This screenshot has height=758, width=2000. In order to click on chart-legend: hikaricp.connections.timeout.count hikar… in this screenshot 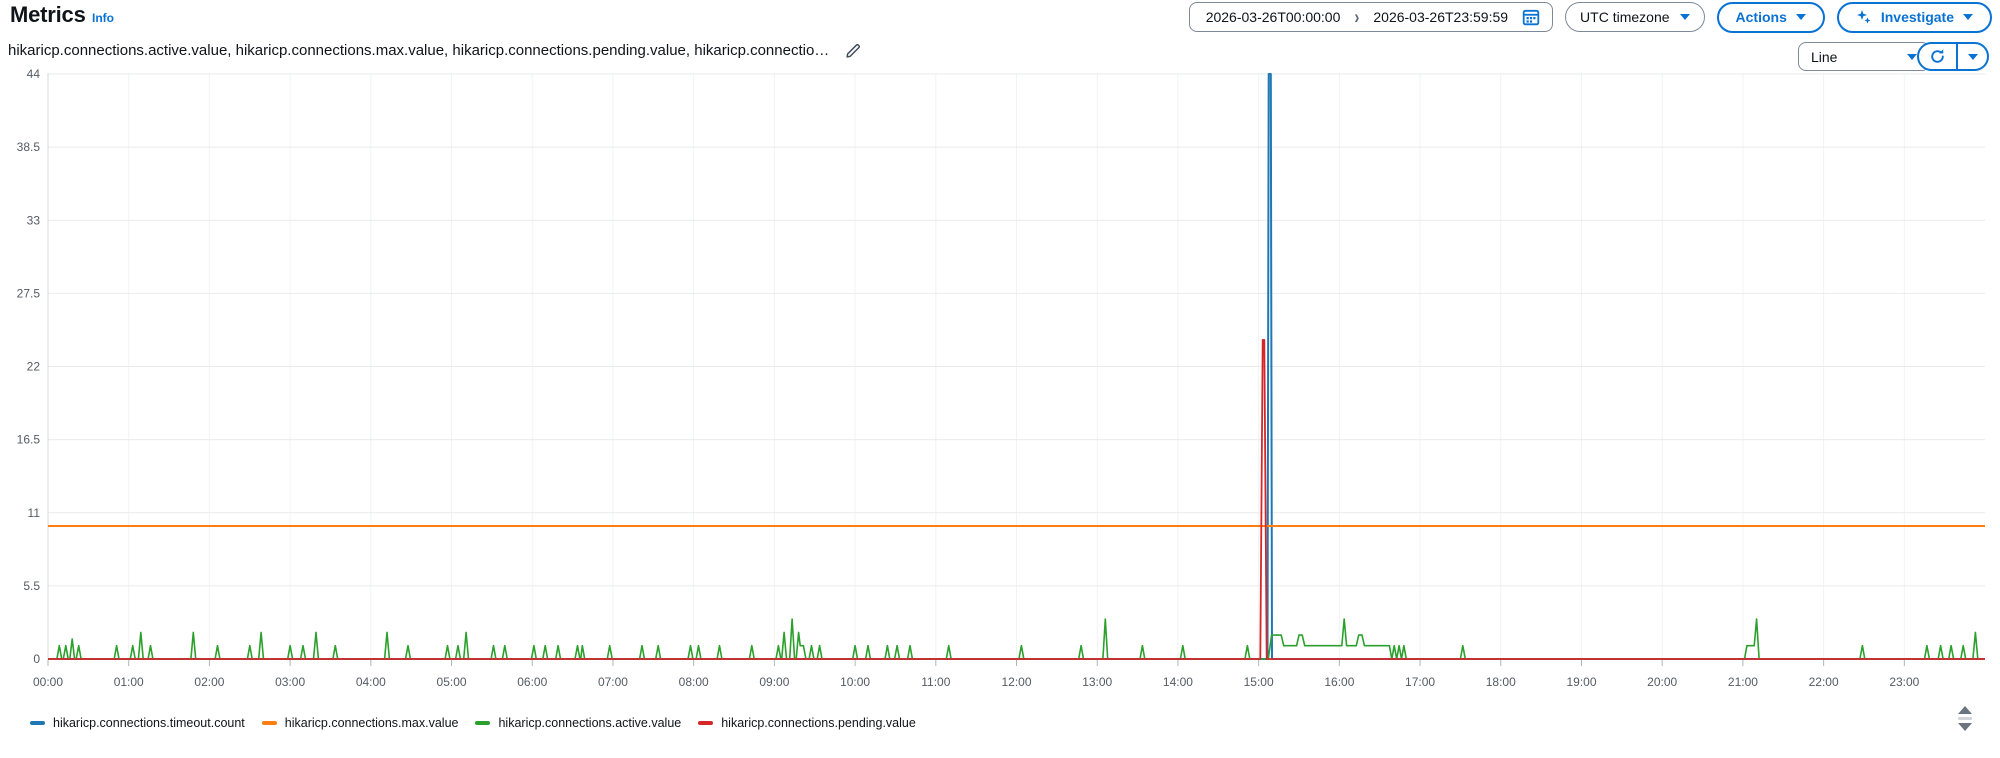, I will do `click(473, 723)`.